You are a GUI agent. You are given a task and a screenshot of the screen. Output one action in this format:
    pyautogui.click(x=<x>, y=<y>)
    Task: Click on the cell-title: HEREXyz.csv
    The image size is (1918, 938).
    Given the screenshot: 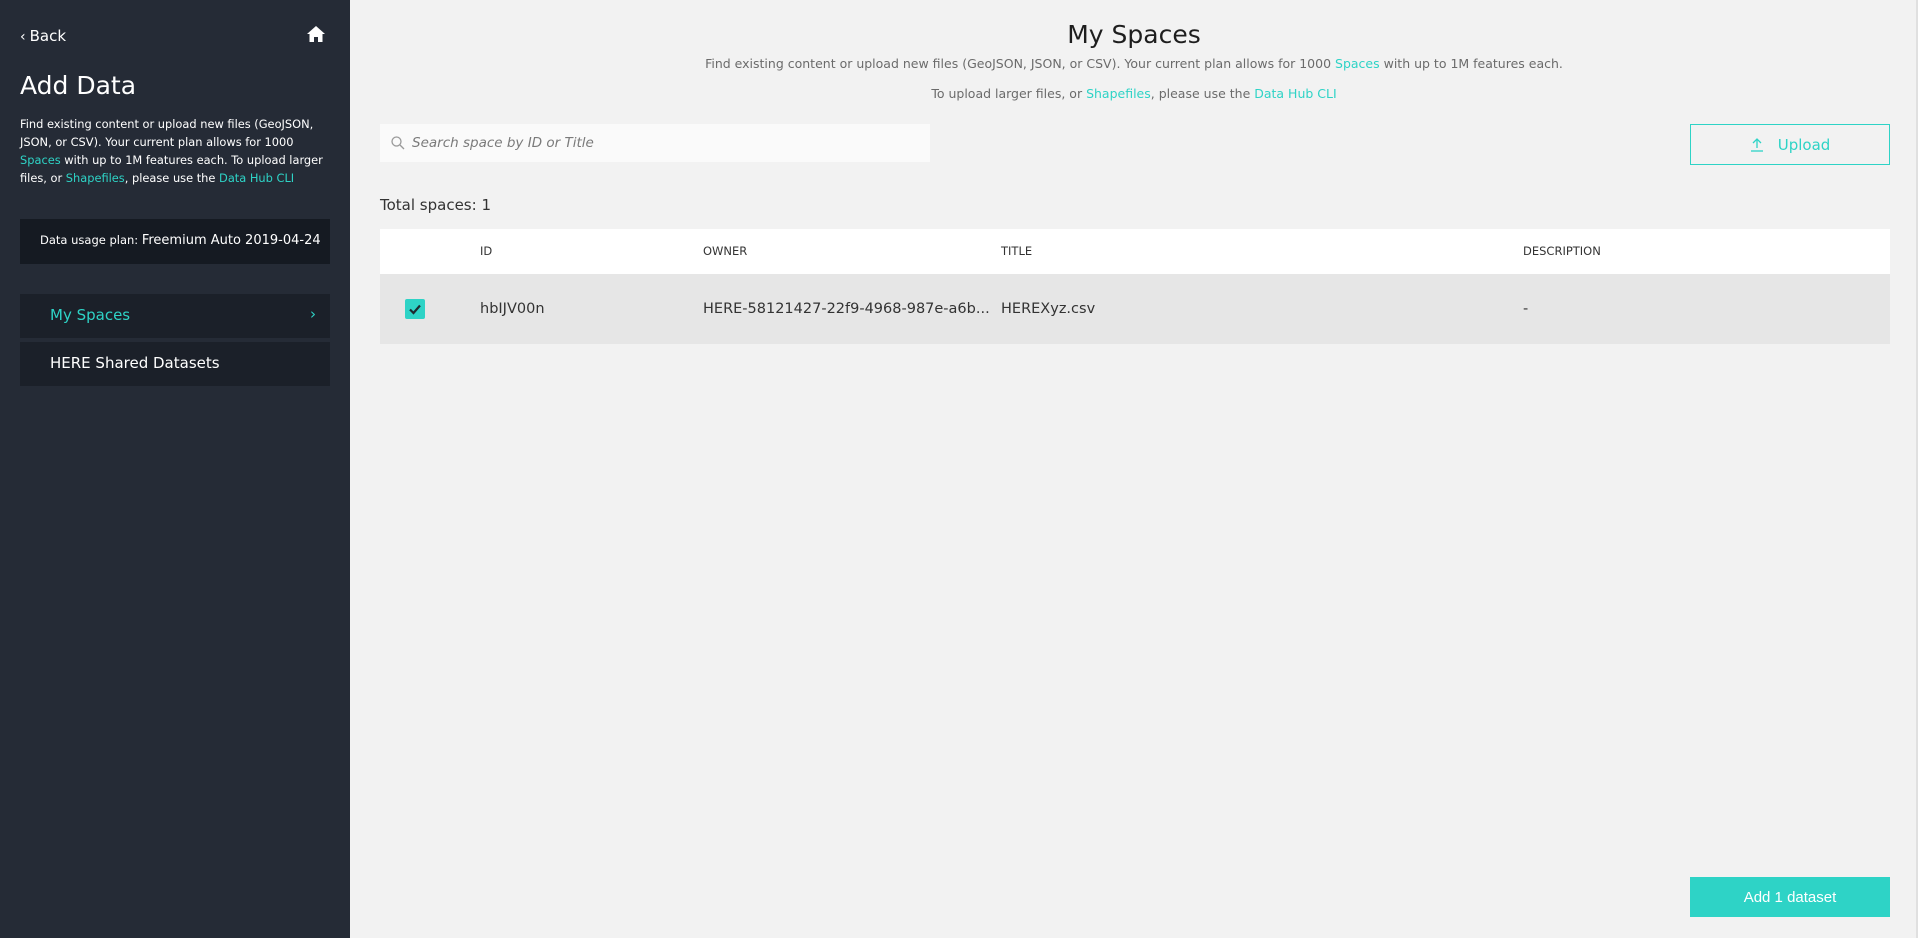 What is the action you would take?
    pyautogui.click(x=1048, y=309)
    